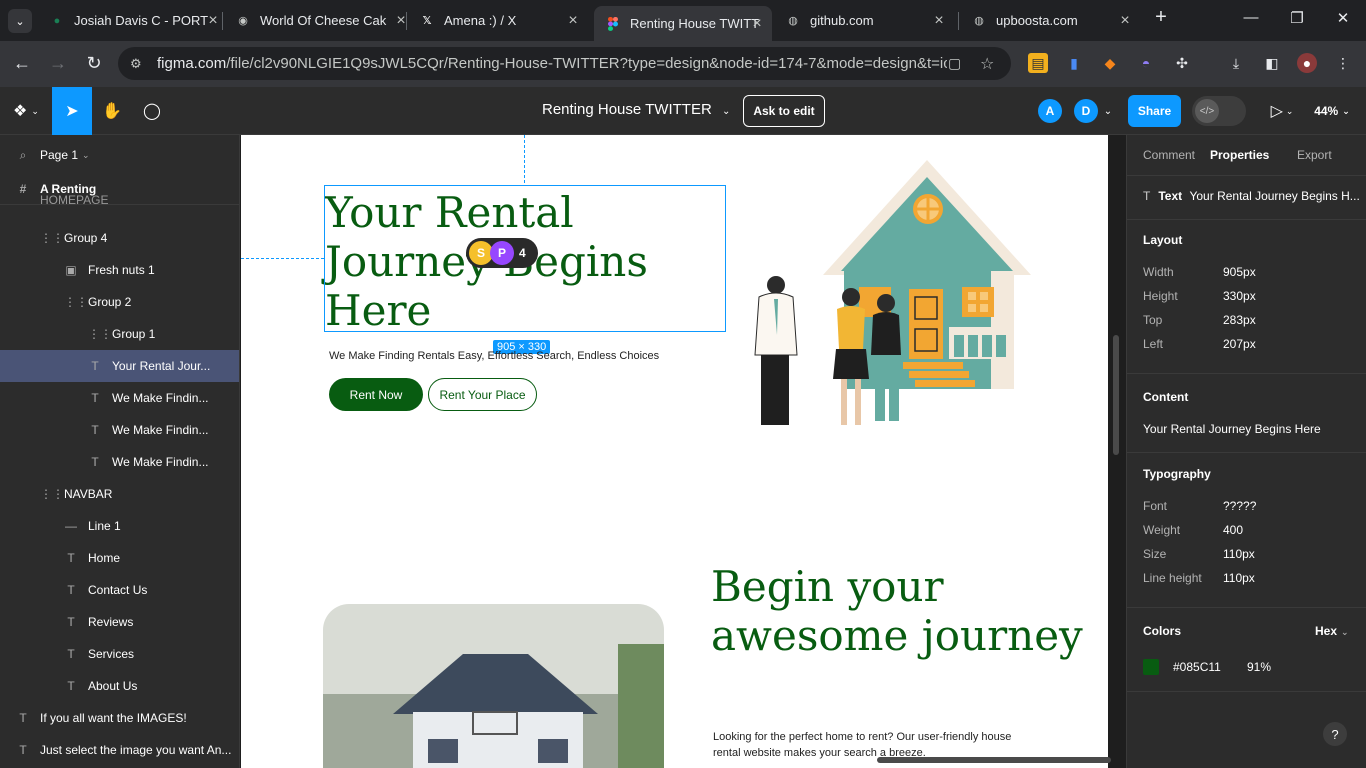  What do you see at coordinates (136, 64) in the screenshot?
I see `site-settings-icon: ⚙` at bounding box center [136, 64].